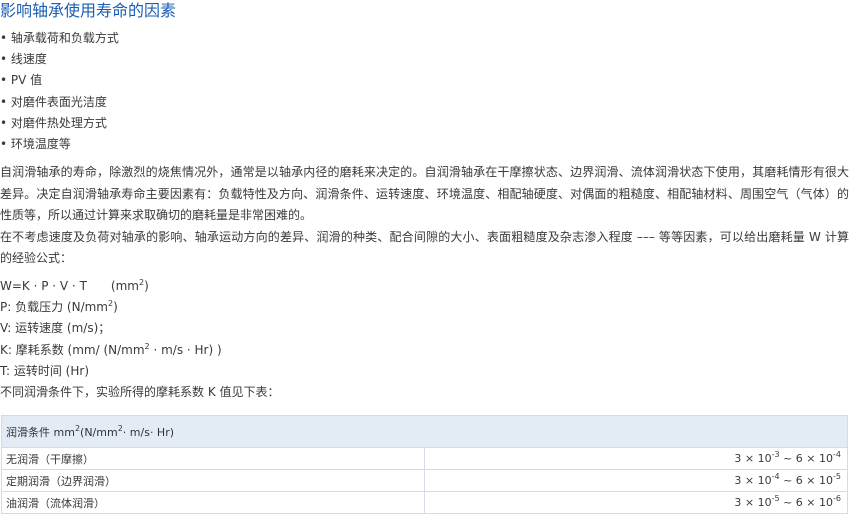 The image size is (849, 517). Describe the element at coordinates (23, 59) in the screenshot. I see `list-item: • 线速度` at that location.